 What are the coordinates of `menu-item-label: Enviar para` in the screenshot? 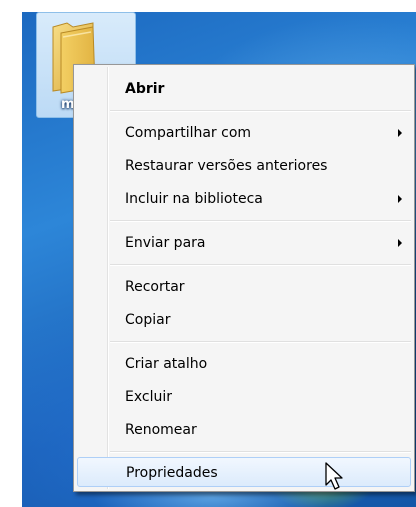 It's located at (165, 243).